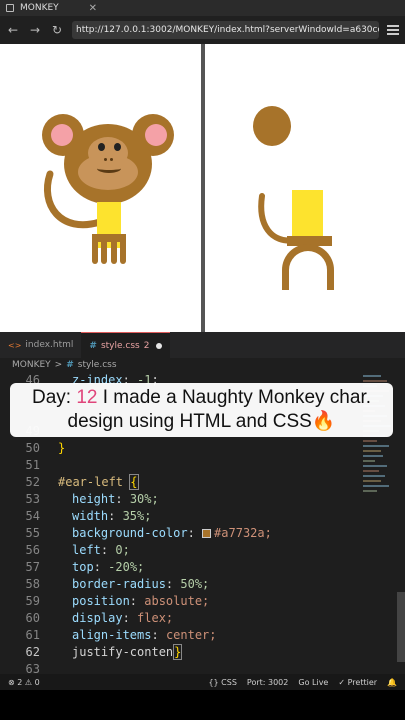  What do you see at coordinates (307, 213) in the screenshot?
I see `body-block` at bounding box center [307, 213].